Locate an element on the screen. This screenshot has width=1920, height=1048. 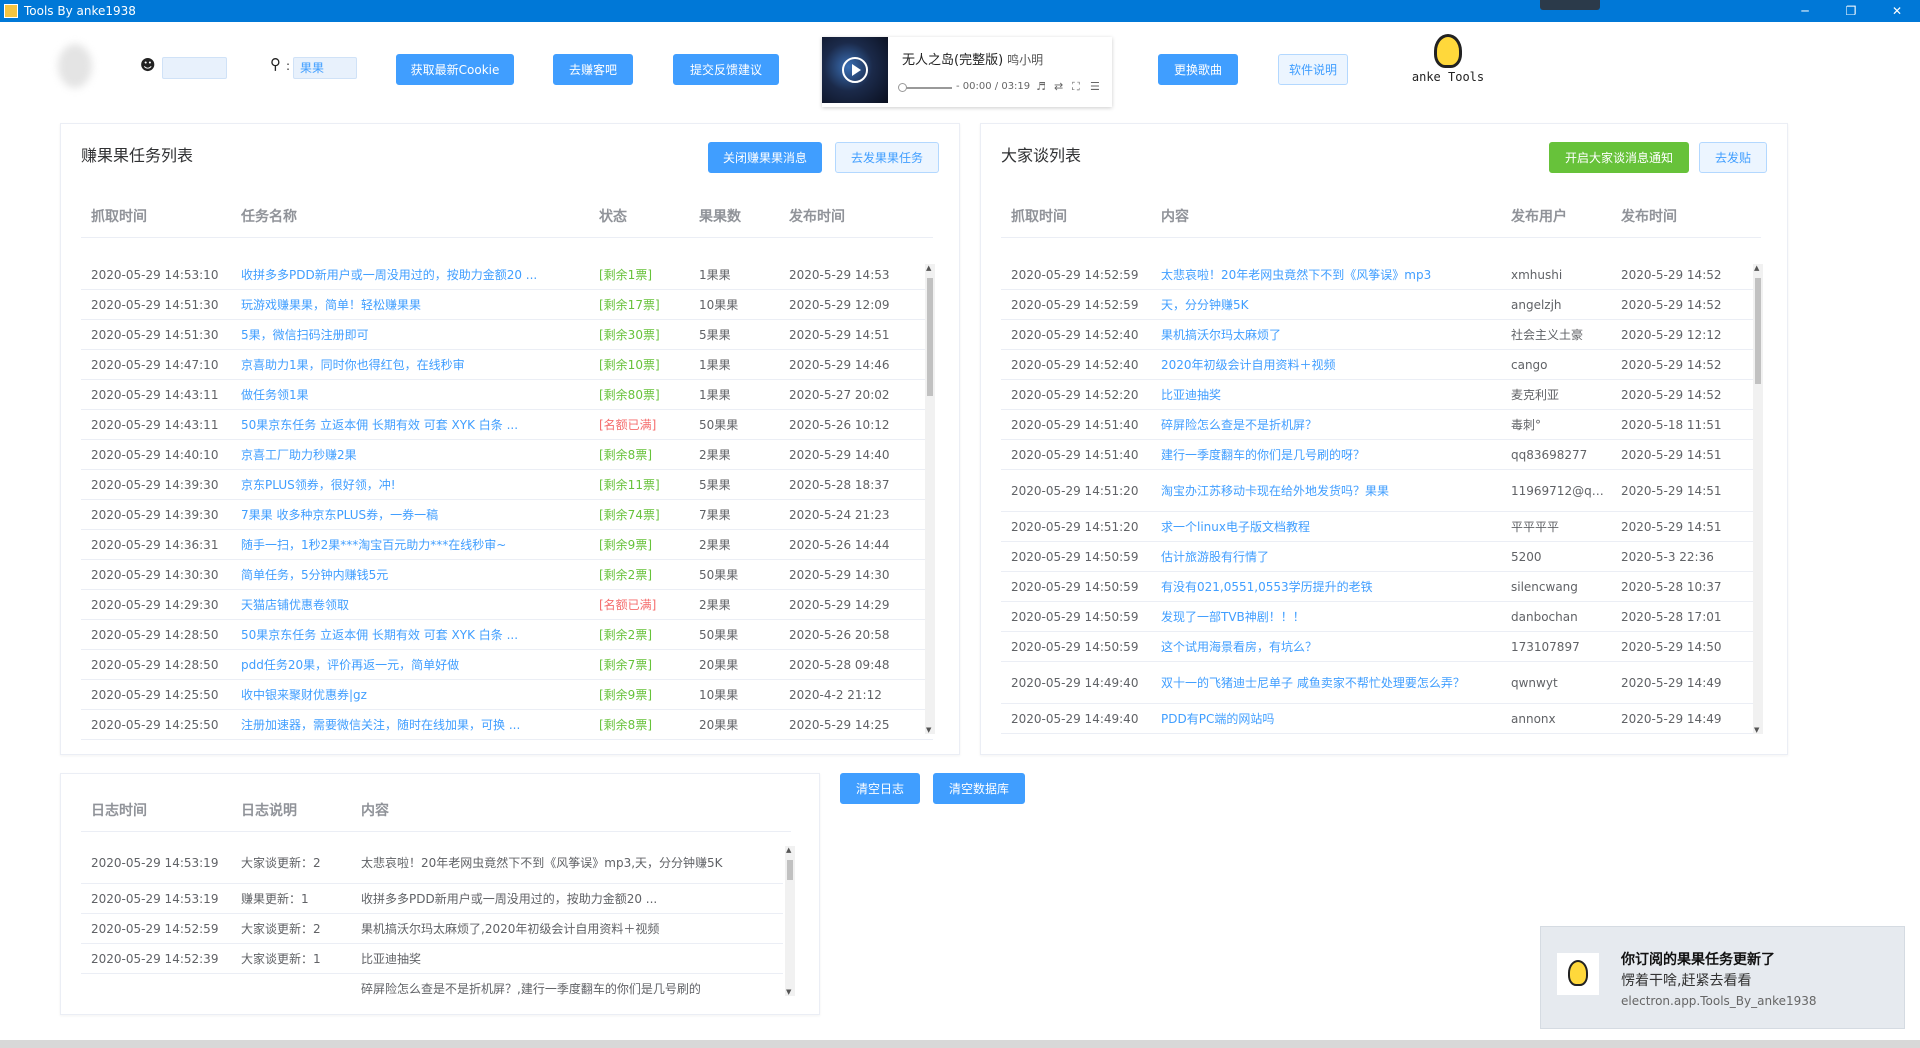
table-cell: [剩余30票] is located at coordinates (639, 334).